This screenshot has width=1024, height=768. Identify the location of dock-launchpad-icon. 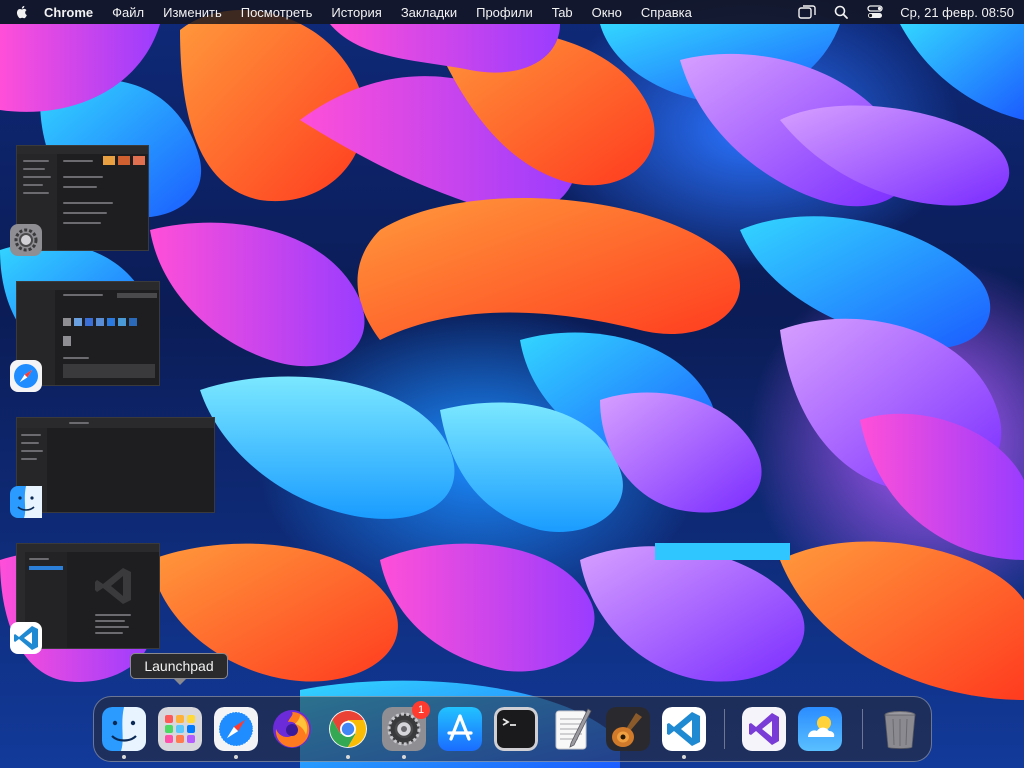
(180, 729).